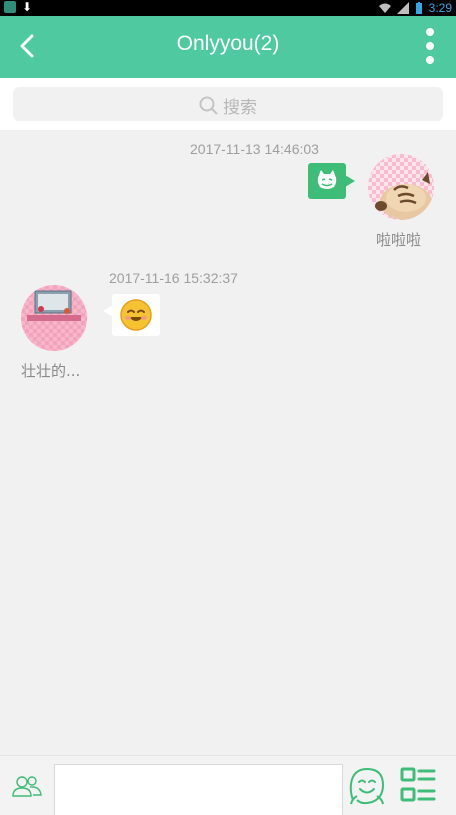  I want to click on chat-header: Onlyyou(2), so click(228, 47).